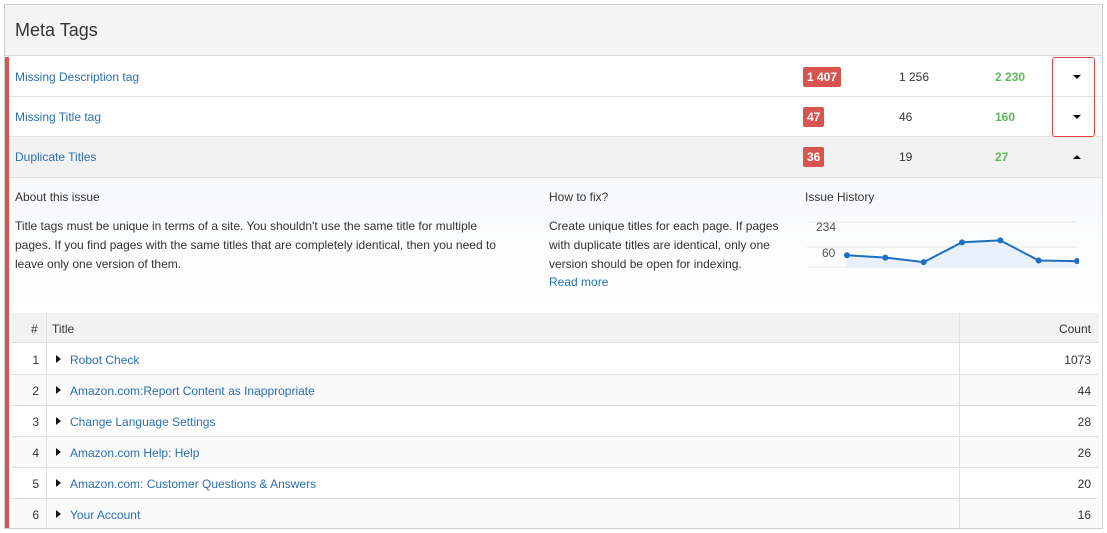 This screenshot has height=533, width=1107. What do you see at coordinates (914, 77) in the screenshot?
I see `pages-count: 1 256` at bounding box center [914, 77].